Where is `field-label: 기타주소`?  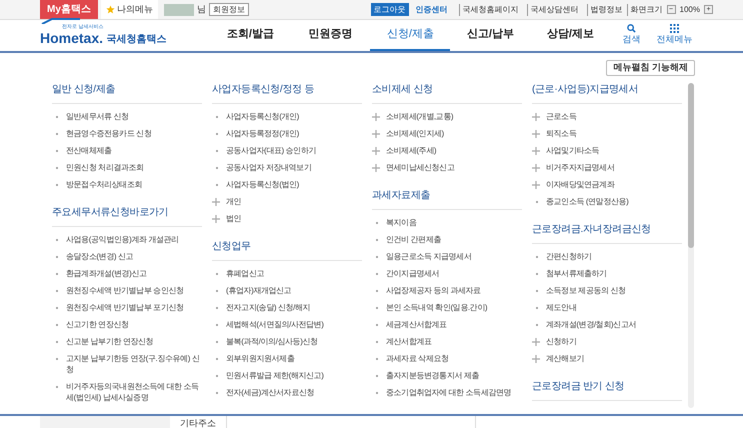
field-label: 기타주소 is located at coordinates (203, 422).